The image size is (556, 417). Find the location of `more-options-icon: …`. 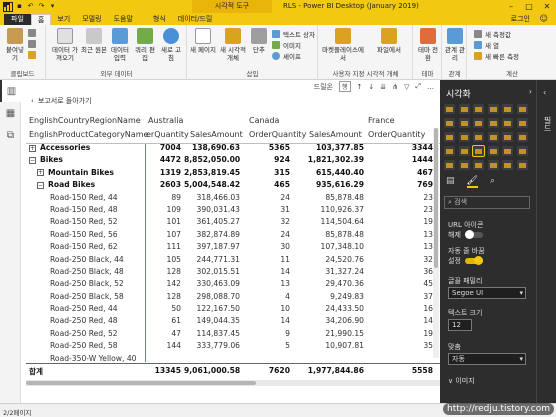

more-options-icon: … is located at coordinates (430, 87).